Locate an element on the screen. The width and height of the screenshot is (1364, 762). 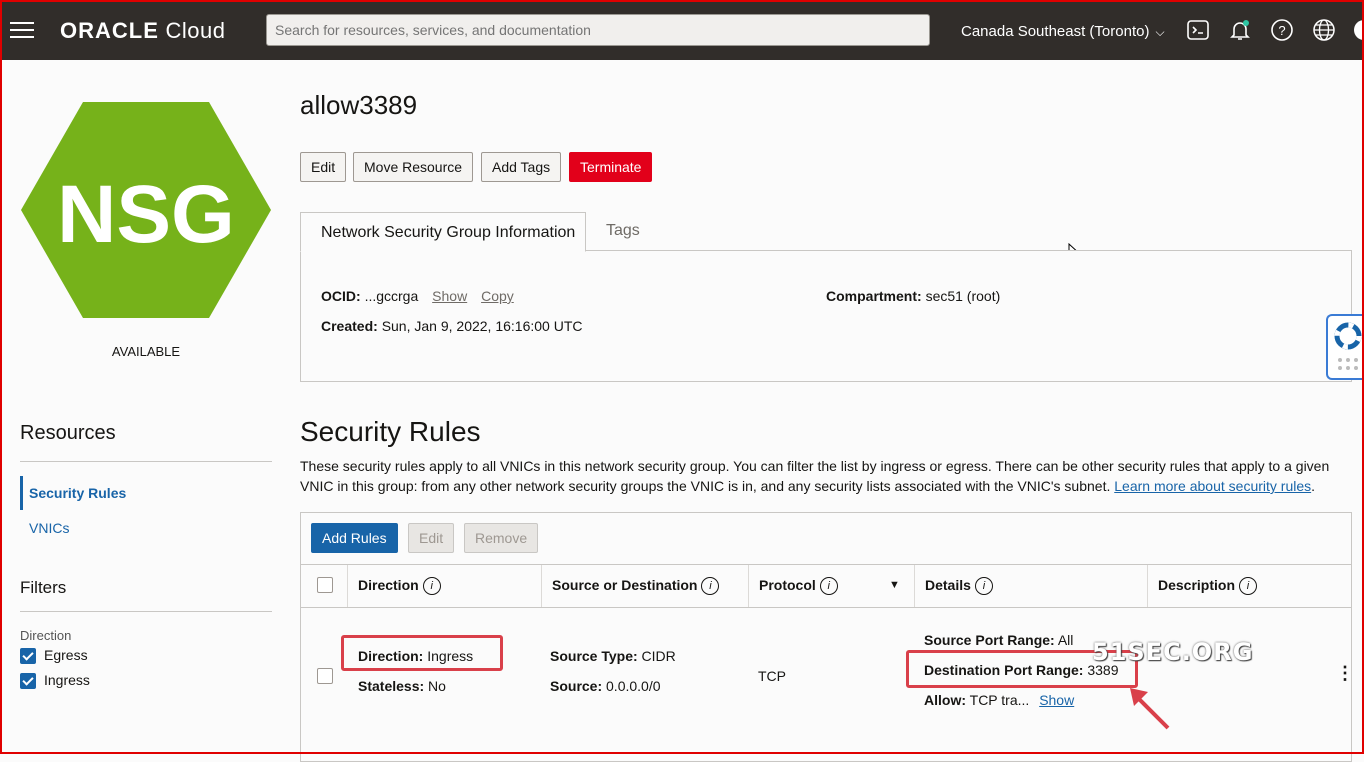
source-port-range-cell: Source Port Range: All is located at coordinates (999, 640).